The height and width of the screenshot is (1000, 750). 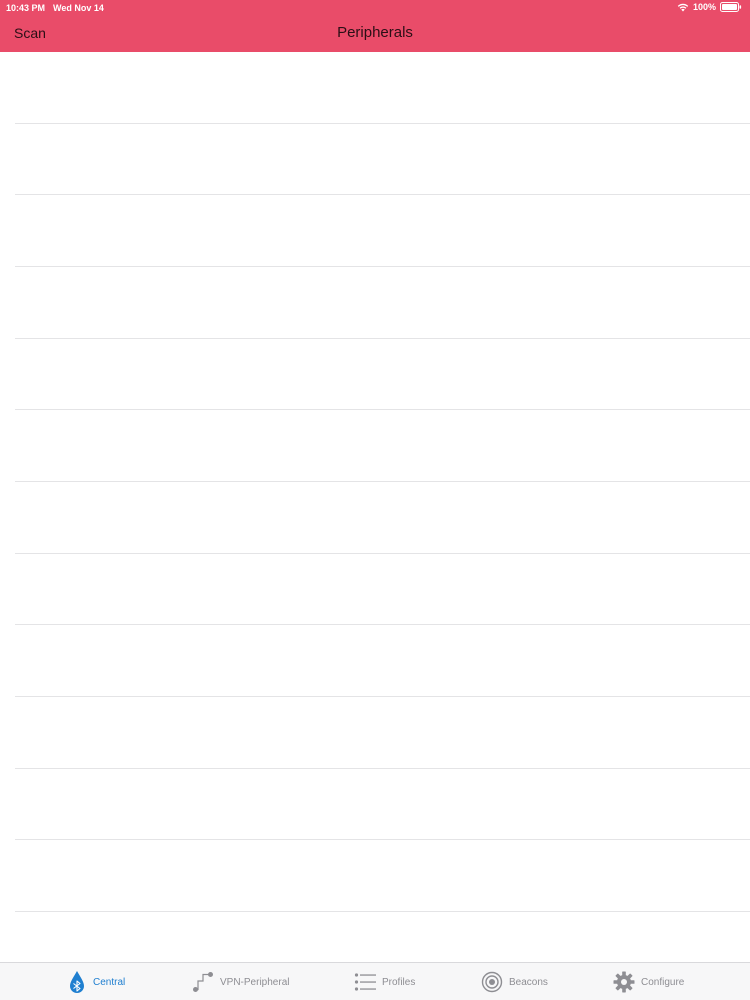 What do you see at coordinates (109, 982) in the screenshot?
I see `tab-label: Central` at bounding box center [109, 982].